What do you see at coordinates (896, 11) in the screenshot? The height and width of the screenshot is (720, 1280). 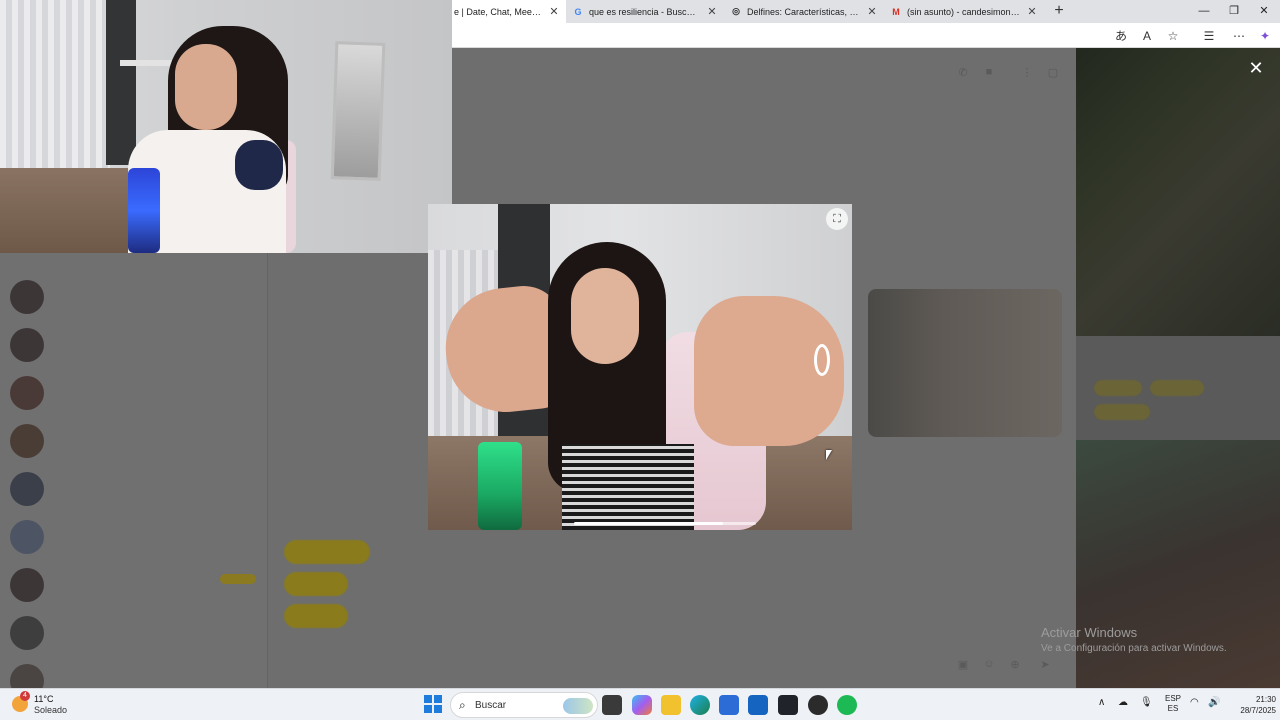 I see `gmail-icon: M` at bounding box center [896, 11].